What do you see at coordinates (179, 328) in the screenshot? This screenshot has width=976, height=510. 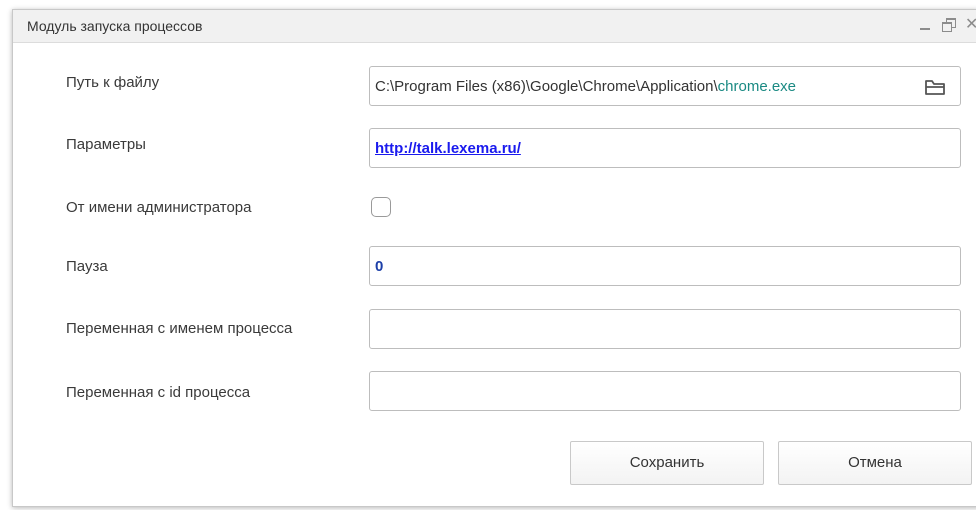 I see `process-name-var-label: Переменная с именем процесса` at bounding box center [179, 328].